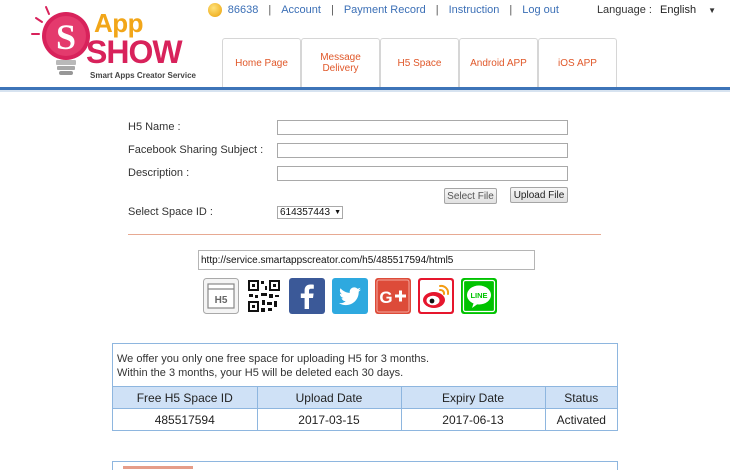 The height and width of the screenshot is (470, 730). What do you see at coordinates (214, 10) in the screenshot?
I see `coin-icon` at bounding box center [214, 10].